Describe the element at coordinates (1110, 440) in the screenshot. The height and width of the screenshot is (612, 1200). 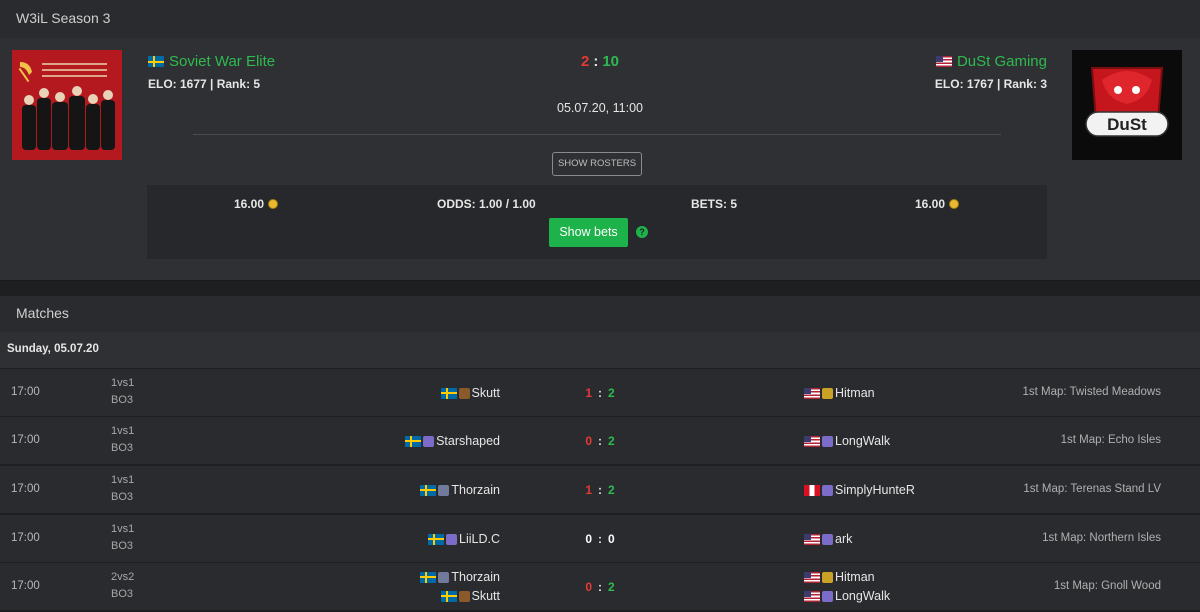
I see `match-map: 1st Map: Echo Isles` at that location.